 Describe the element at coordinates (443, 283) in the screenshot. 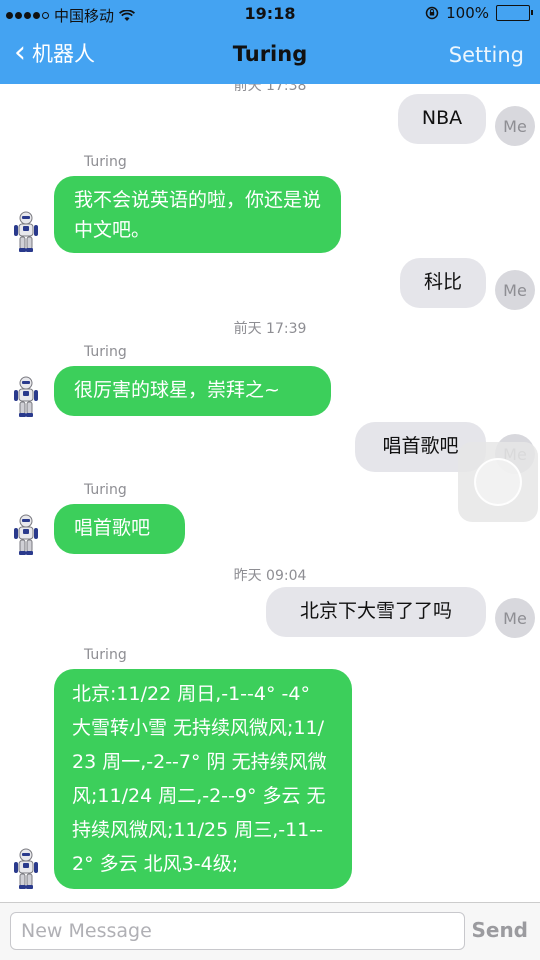

I see `message-bubble-me: 科比` at that location.